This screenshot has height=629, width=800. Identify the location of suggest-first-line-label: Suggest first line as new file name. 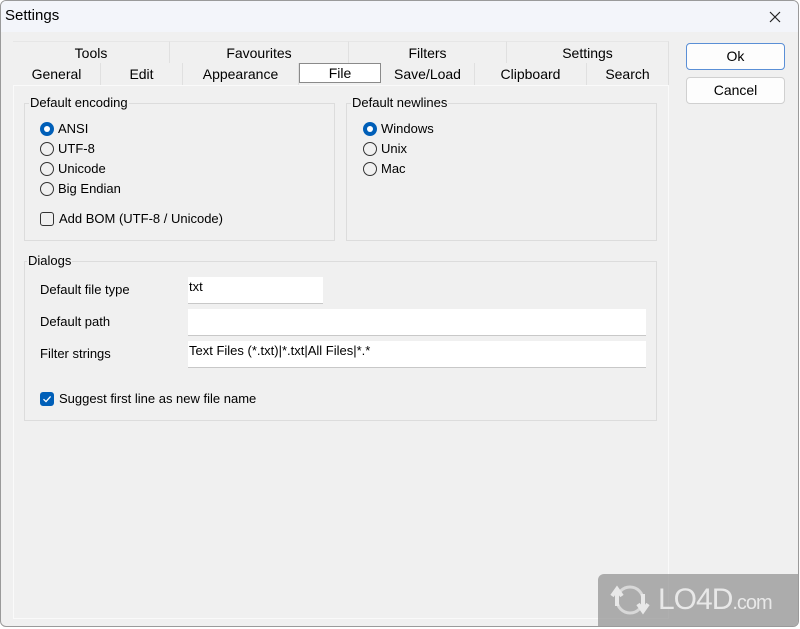
(158, 398).